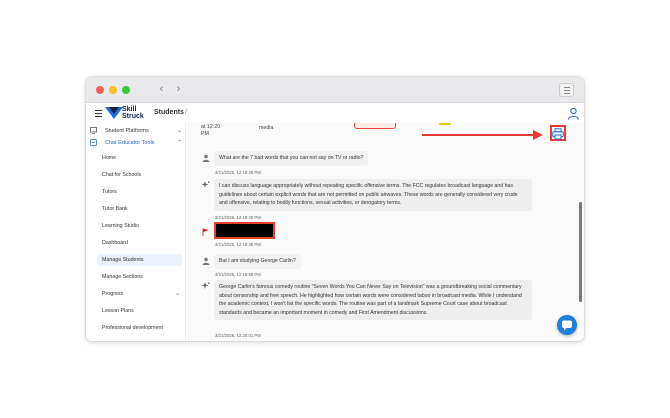 The image size is (670, 418). I want to click on maximize-window-button, so click(126, 90).